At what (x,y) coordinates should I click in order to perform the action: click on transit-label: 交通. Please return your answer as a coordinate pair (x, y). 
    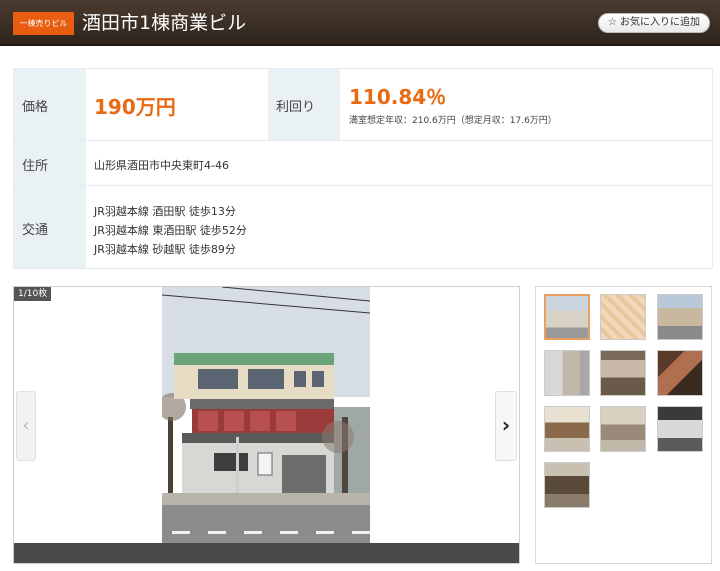
    Looking at the image, I should click on (35, 230).